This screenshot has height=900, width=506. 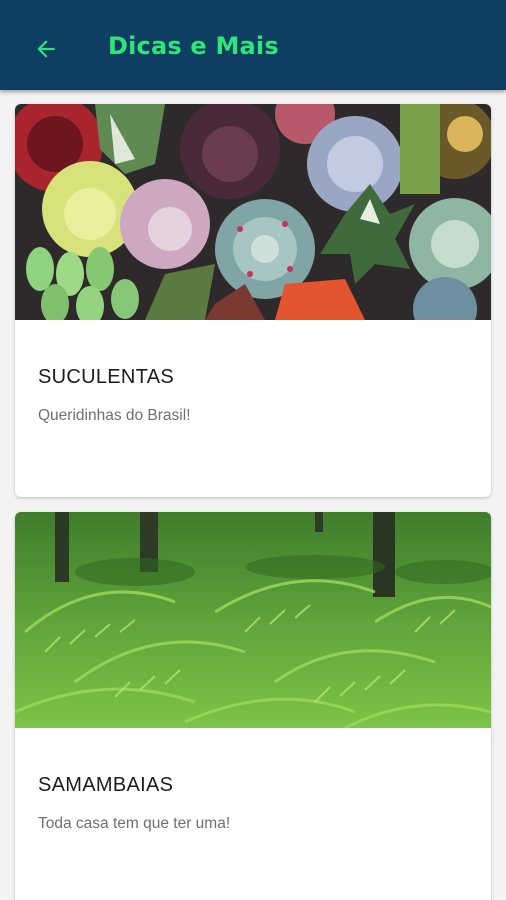 What do you see at coordinates (193, 46) in the screenshot?
I see `page-title: Dicas e Mais` at bounding box center [193, 46].